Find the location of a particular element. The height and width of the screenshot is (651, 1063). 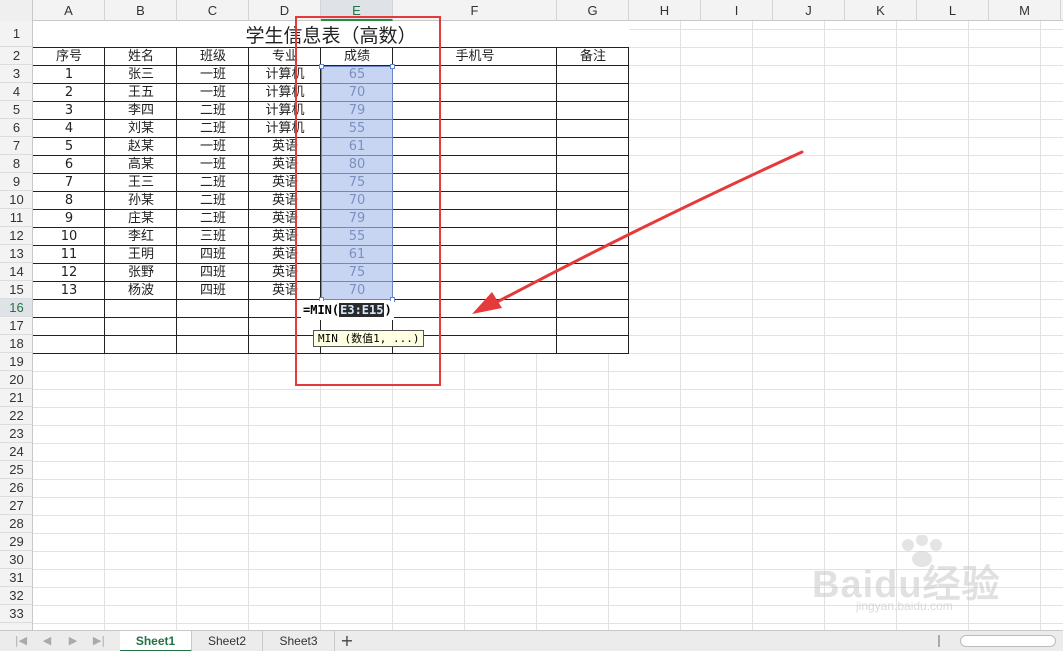

row-header-11: 11 is located at coordinates (16, 218).